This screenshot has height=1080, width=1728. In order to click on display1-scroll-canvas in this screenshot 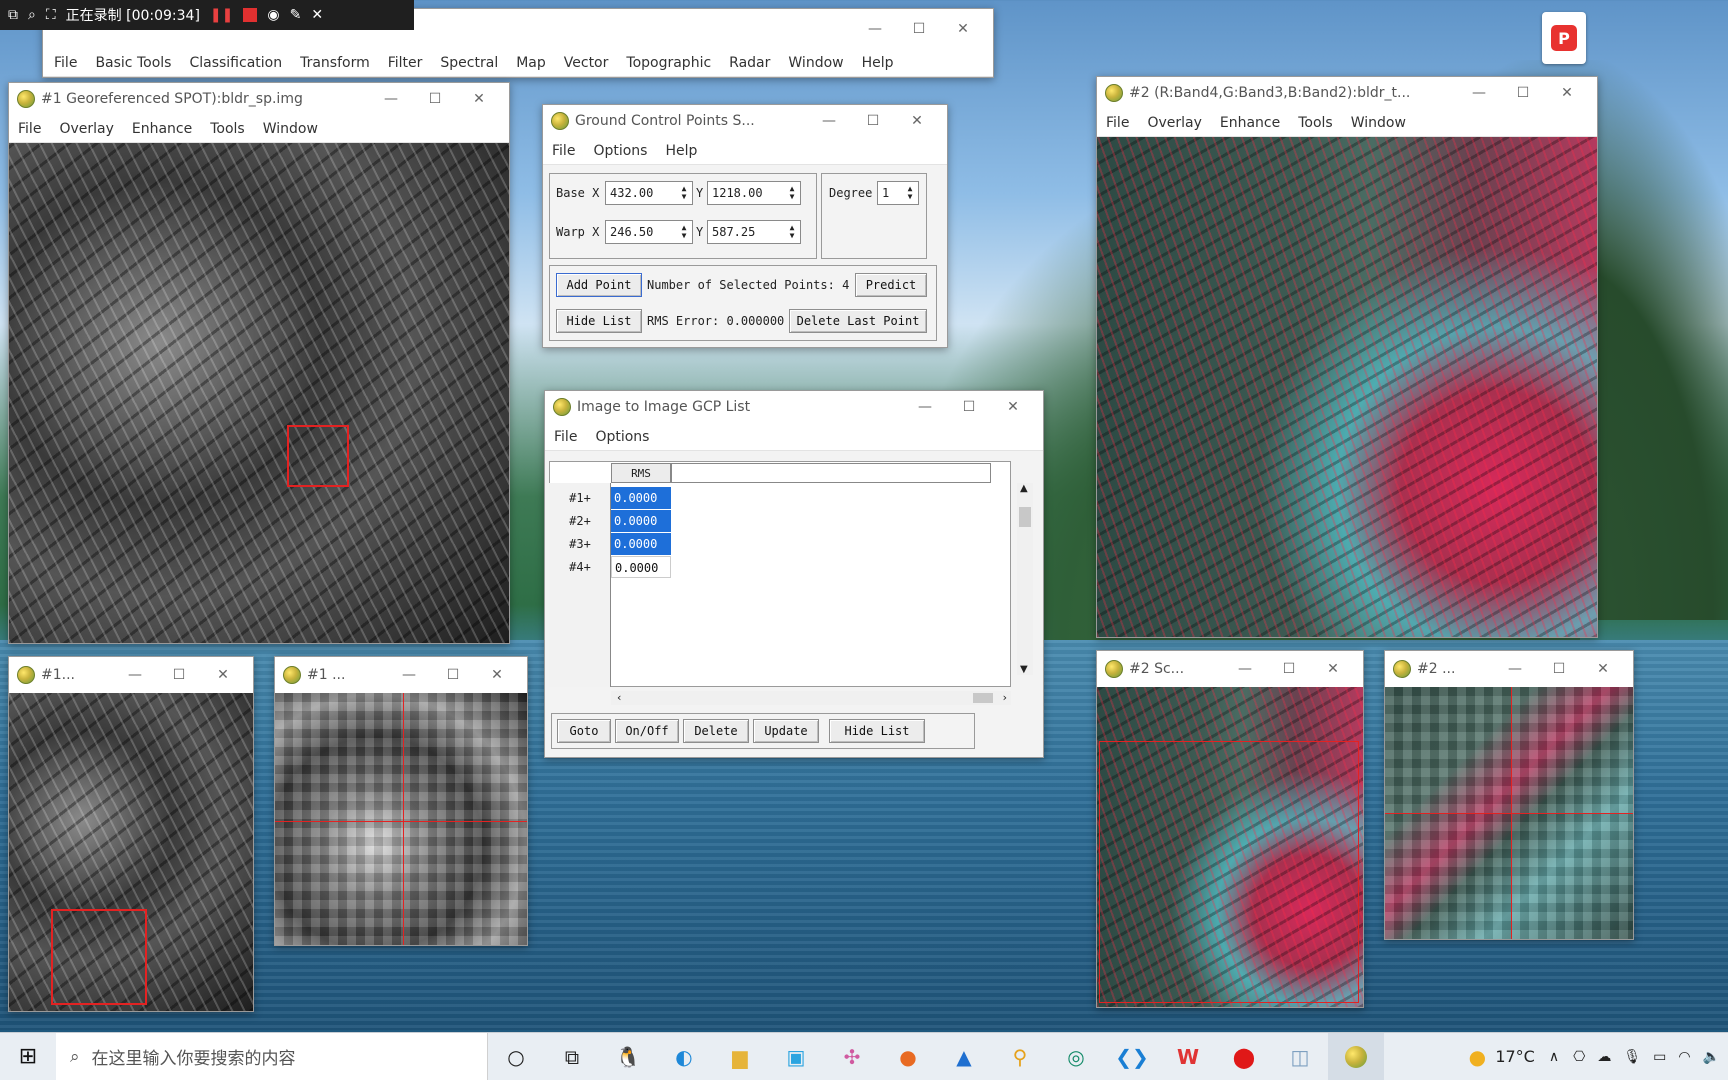, I will do `click(131, 852)`.